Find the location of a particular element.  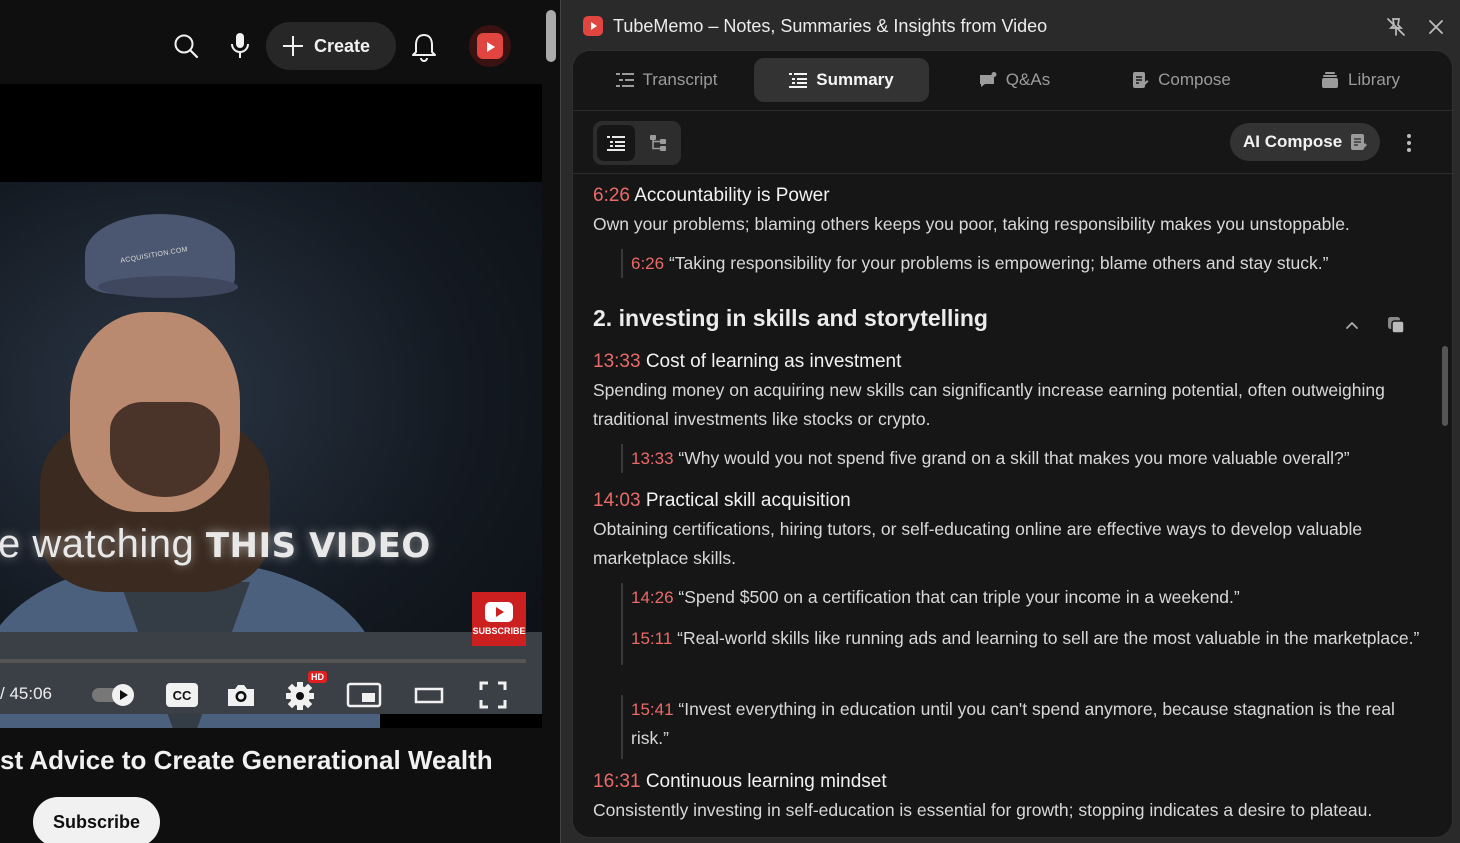

time-display: / 45:06 is located at coordinates (26, 693).